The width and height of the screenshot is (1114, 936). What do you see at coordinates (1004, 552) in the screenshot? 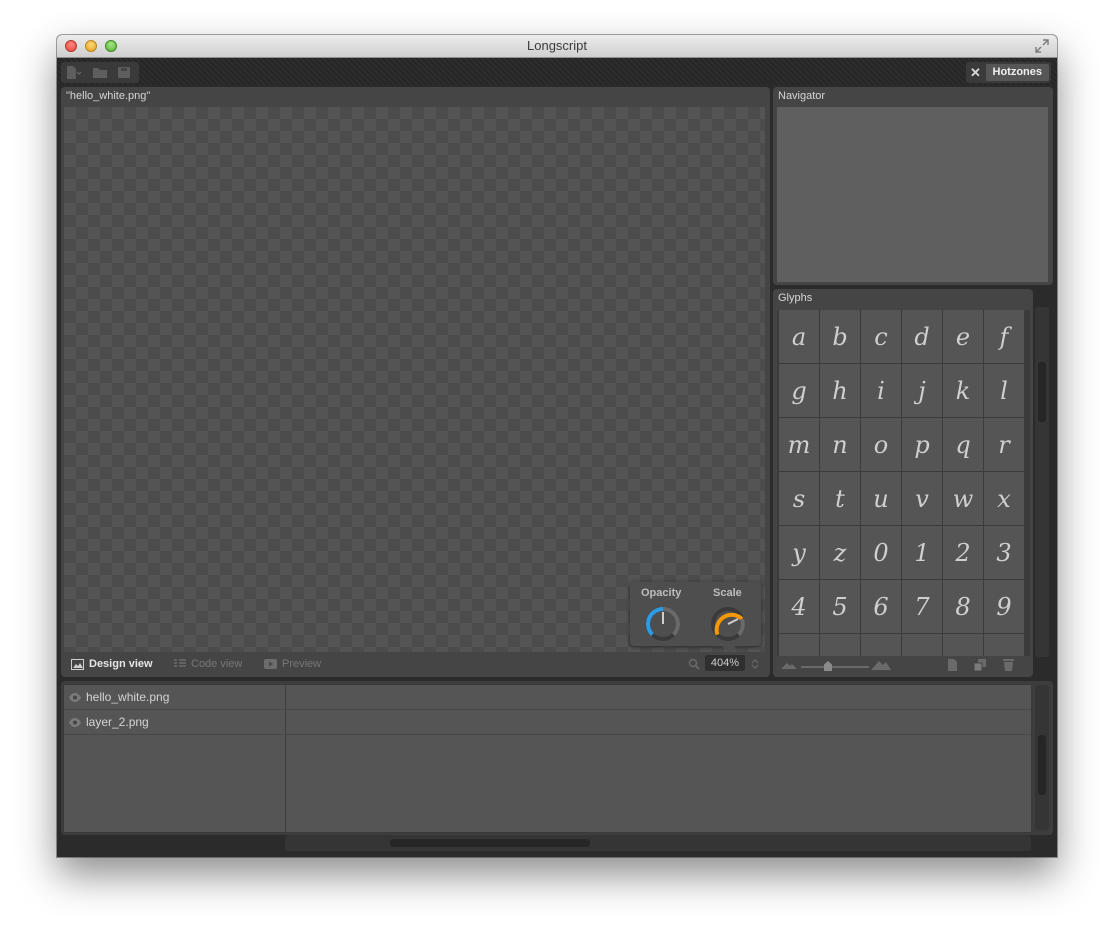
I see `glyph-cell: 3` at bounding box center [1004, 552].